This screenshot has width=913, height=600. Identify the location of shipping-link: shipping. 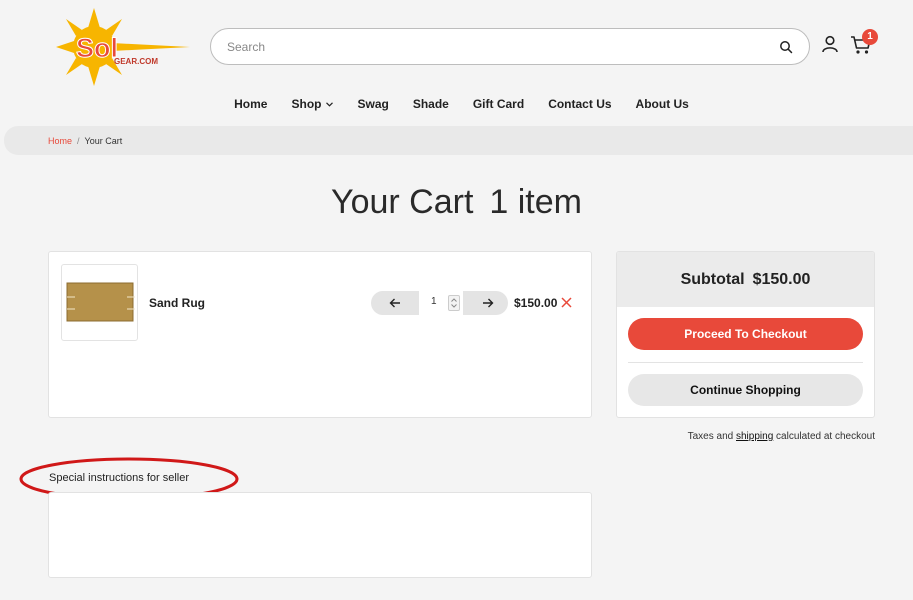
(754, 436).